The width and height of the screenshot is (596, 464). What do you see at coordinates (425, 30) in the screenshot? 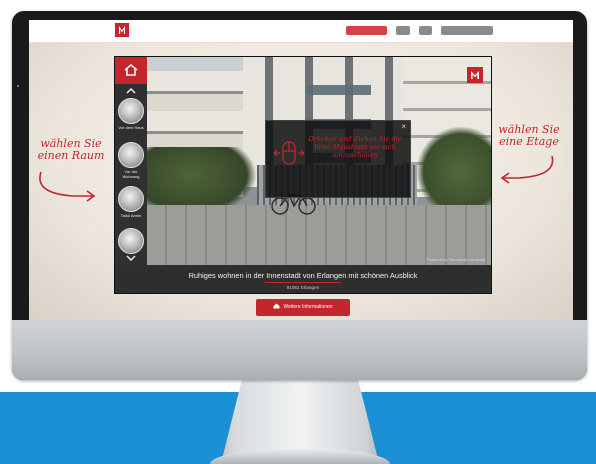
I see `nav-link-karte` at bounding box center [425, 30].